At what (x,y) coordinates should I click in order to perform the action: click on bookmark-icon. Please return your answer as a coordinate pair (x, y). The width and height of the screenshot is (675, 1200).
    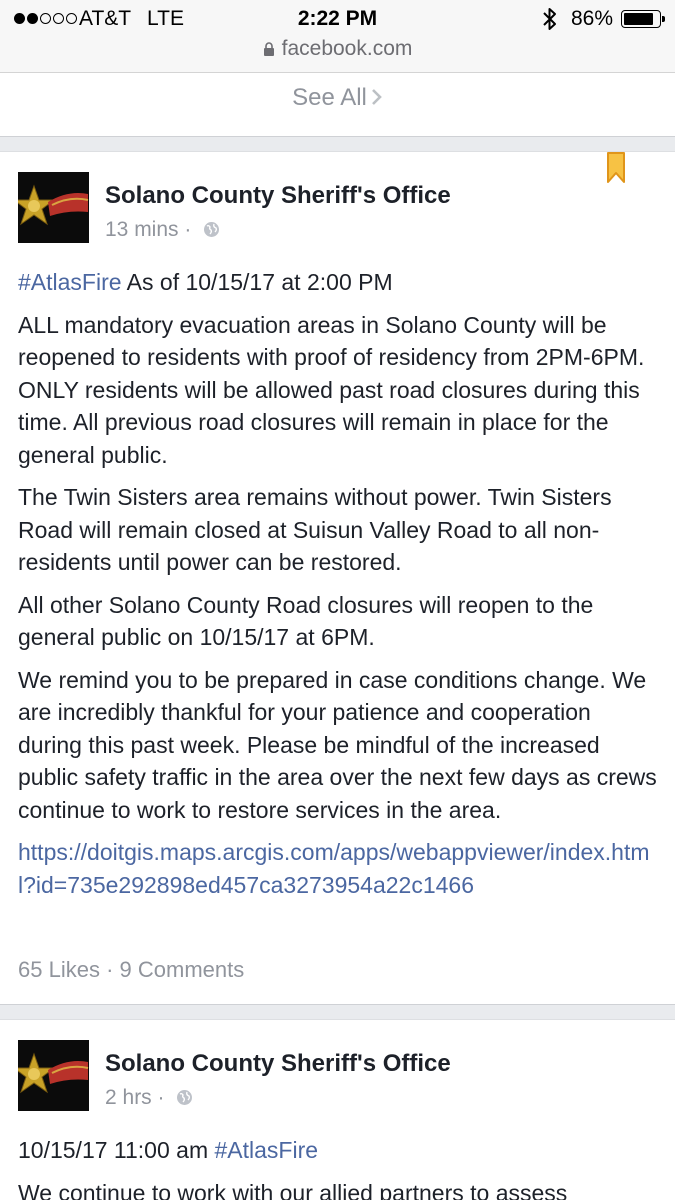
    Looking at the image, I should click on (616, 168).